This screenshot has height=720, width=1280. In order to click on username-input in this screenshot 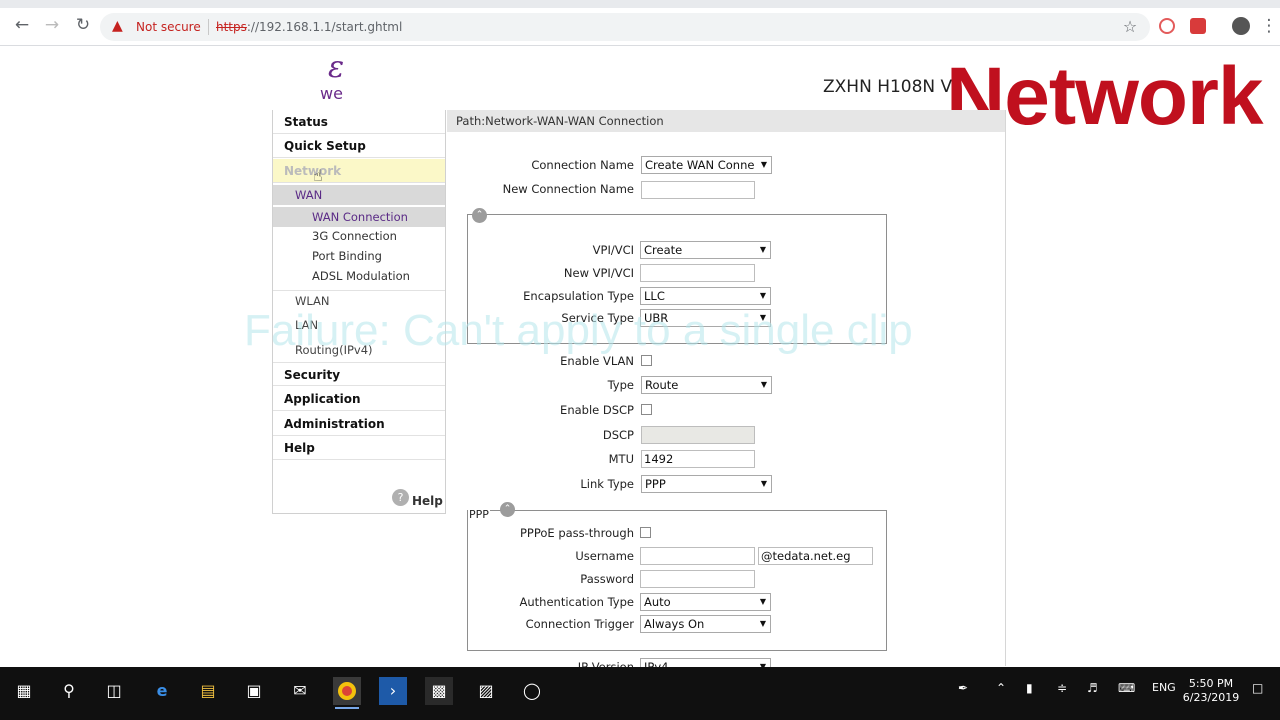, I will do `click(697, 556)`.